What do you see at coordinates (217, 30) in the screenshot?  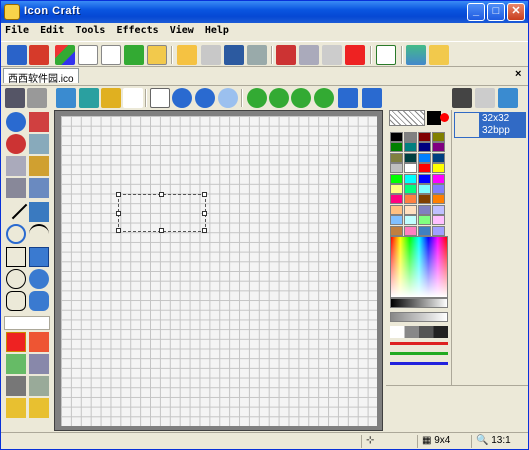 I see `menu-help: Help` at bounding box center [217, 30].